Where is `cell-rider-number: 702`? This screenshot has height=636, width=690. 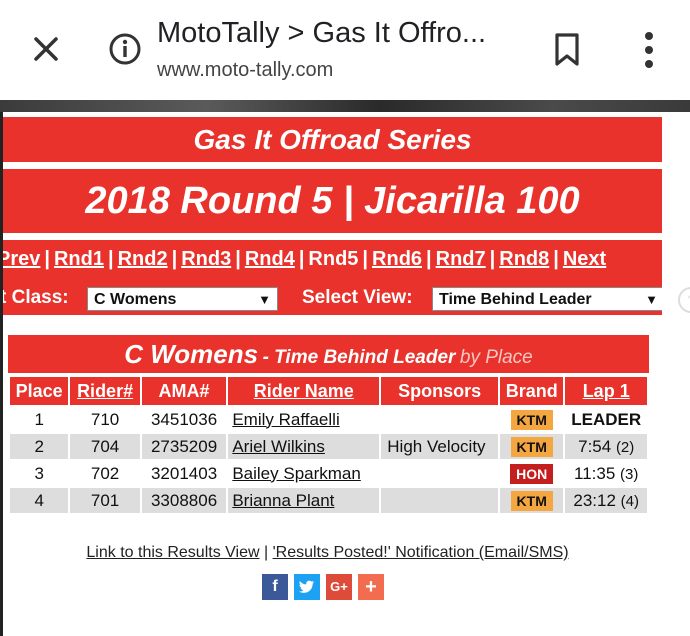 cell-rider-number: 702 is located at coordinates (105, 473).